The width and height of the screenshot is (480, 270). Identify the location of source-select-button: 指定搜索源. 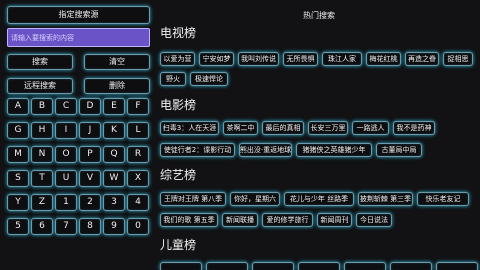
(78, 15).